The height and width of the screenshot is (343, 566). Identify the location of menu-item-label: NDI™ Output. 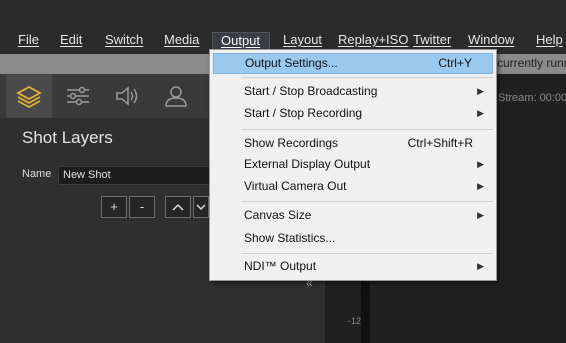
(280, 266).